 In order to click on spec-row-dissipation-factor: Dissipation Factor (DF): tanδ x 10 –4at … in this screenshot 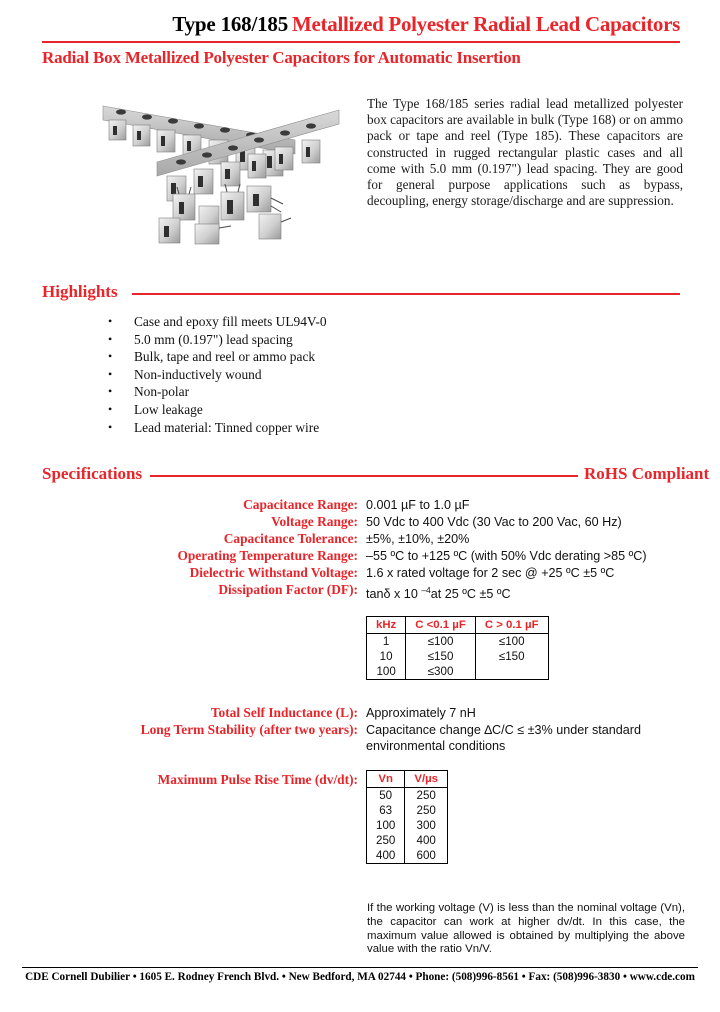, I will do `click(364, 592)`.